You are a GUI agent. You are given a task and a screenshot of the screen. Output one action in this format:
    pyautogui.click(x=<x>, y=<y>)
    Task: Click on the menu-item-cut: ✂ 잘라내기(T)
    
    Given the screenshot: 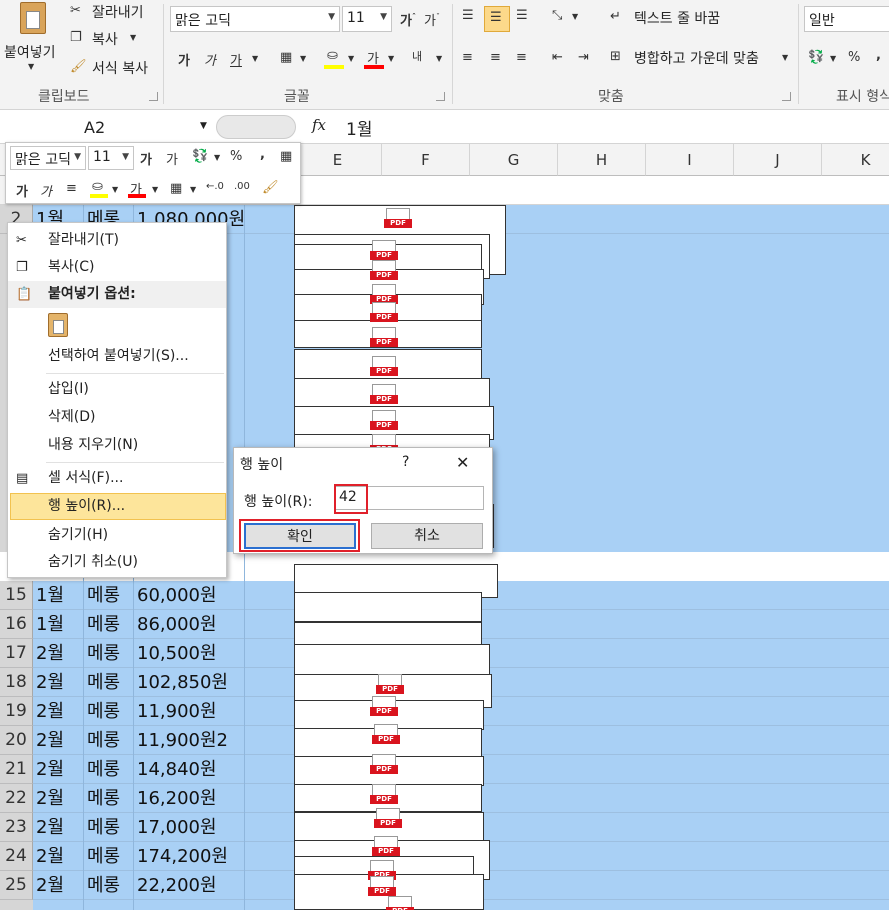 What is the action you would take?
    pyautogui.click(x=117, y=240)
    